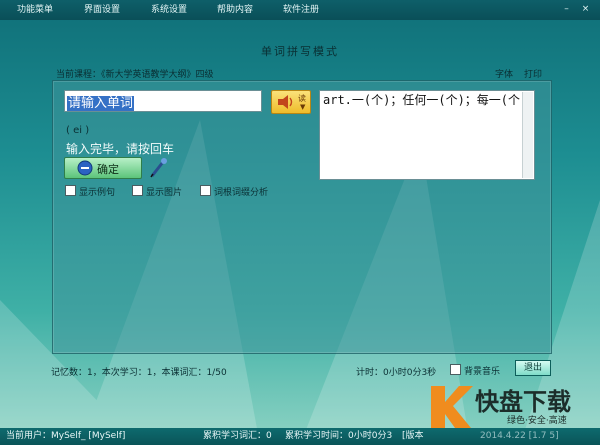  I want to click on pen-icon, so click(158, 168).